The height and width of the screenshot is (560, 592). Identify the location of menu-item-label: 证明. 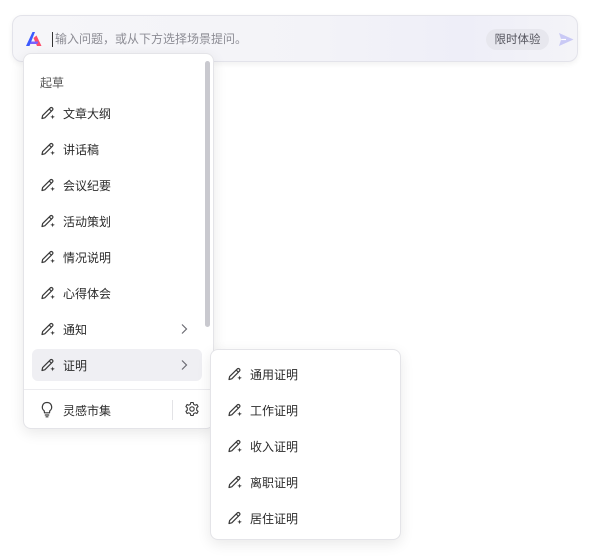
(75, 366).